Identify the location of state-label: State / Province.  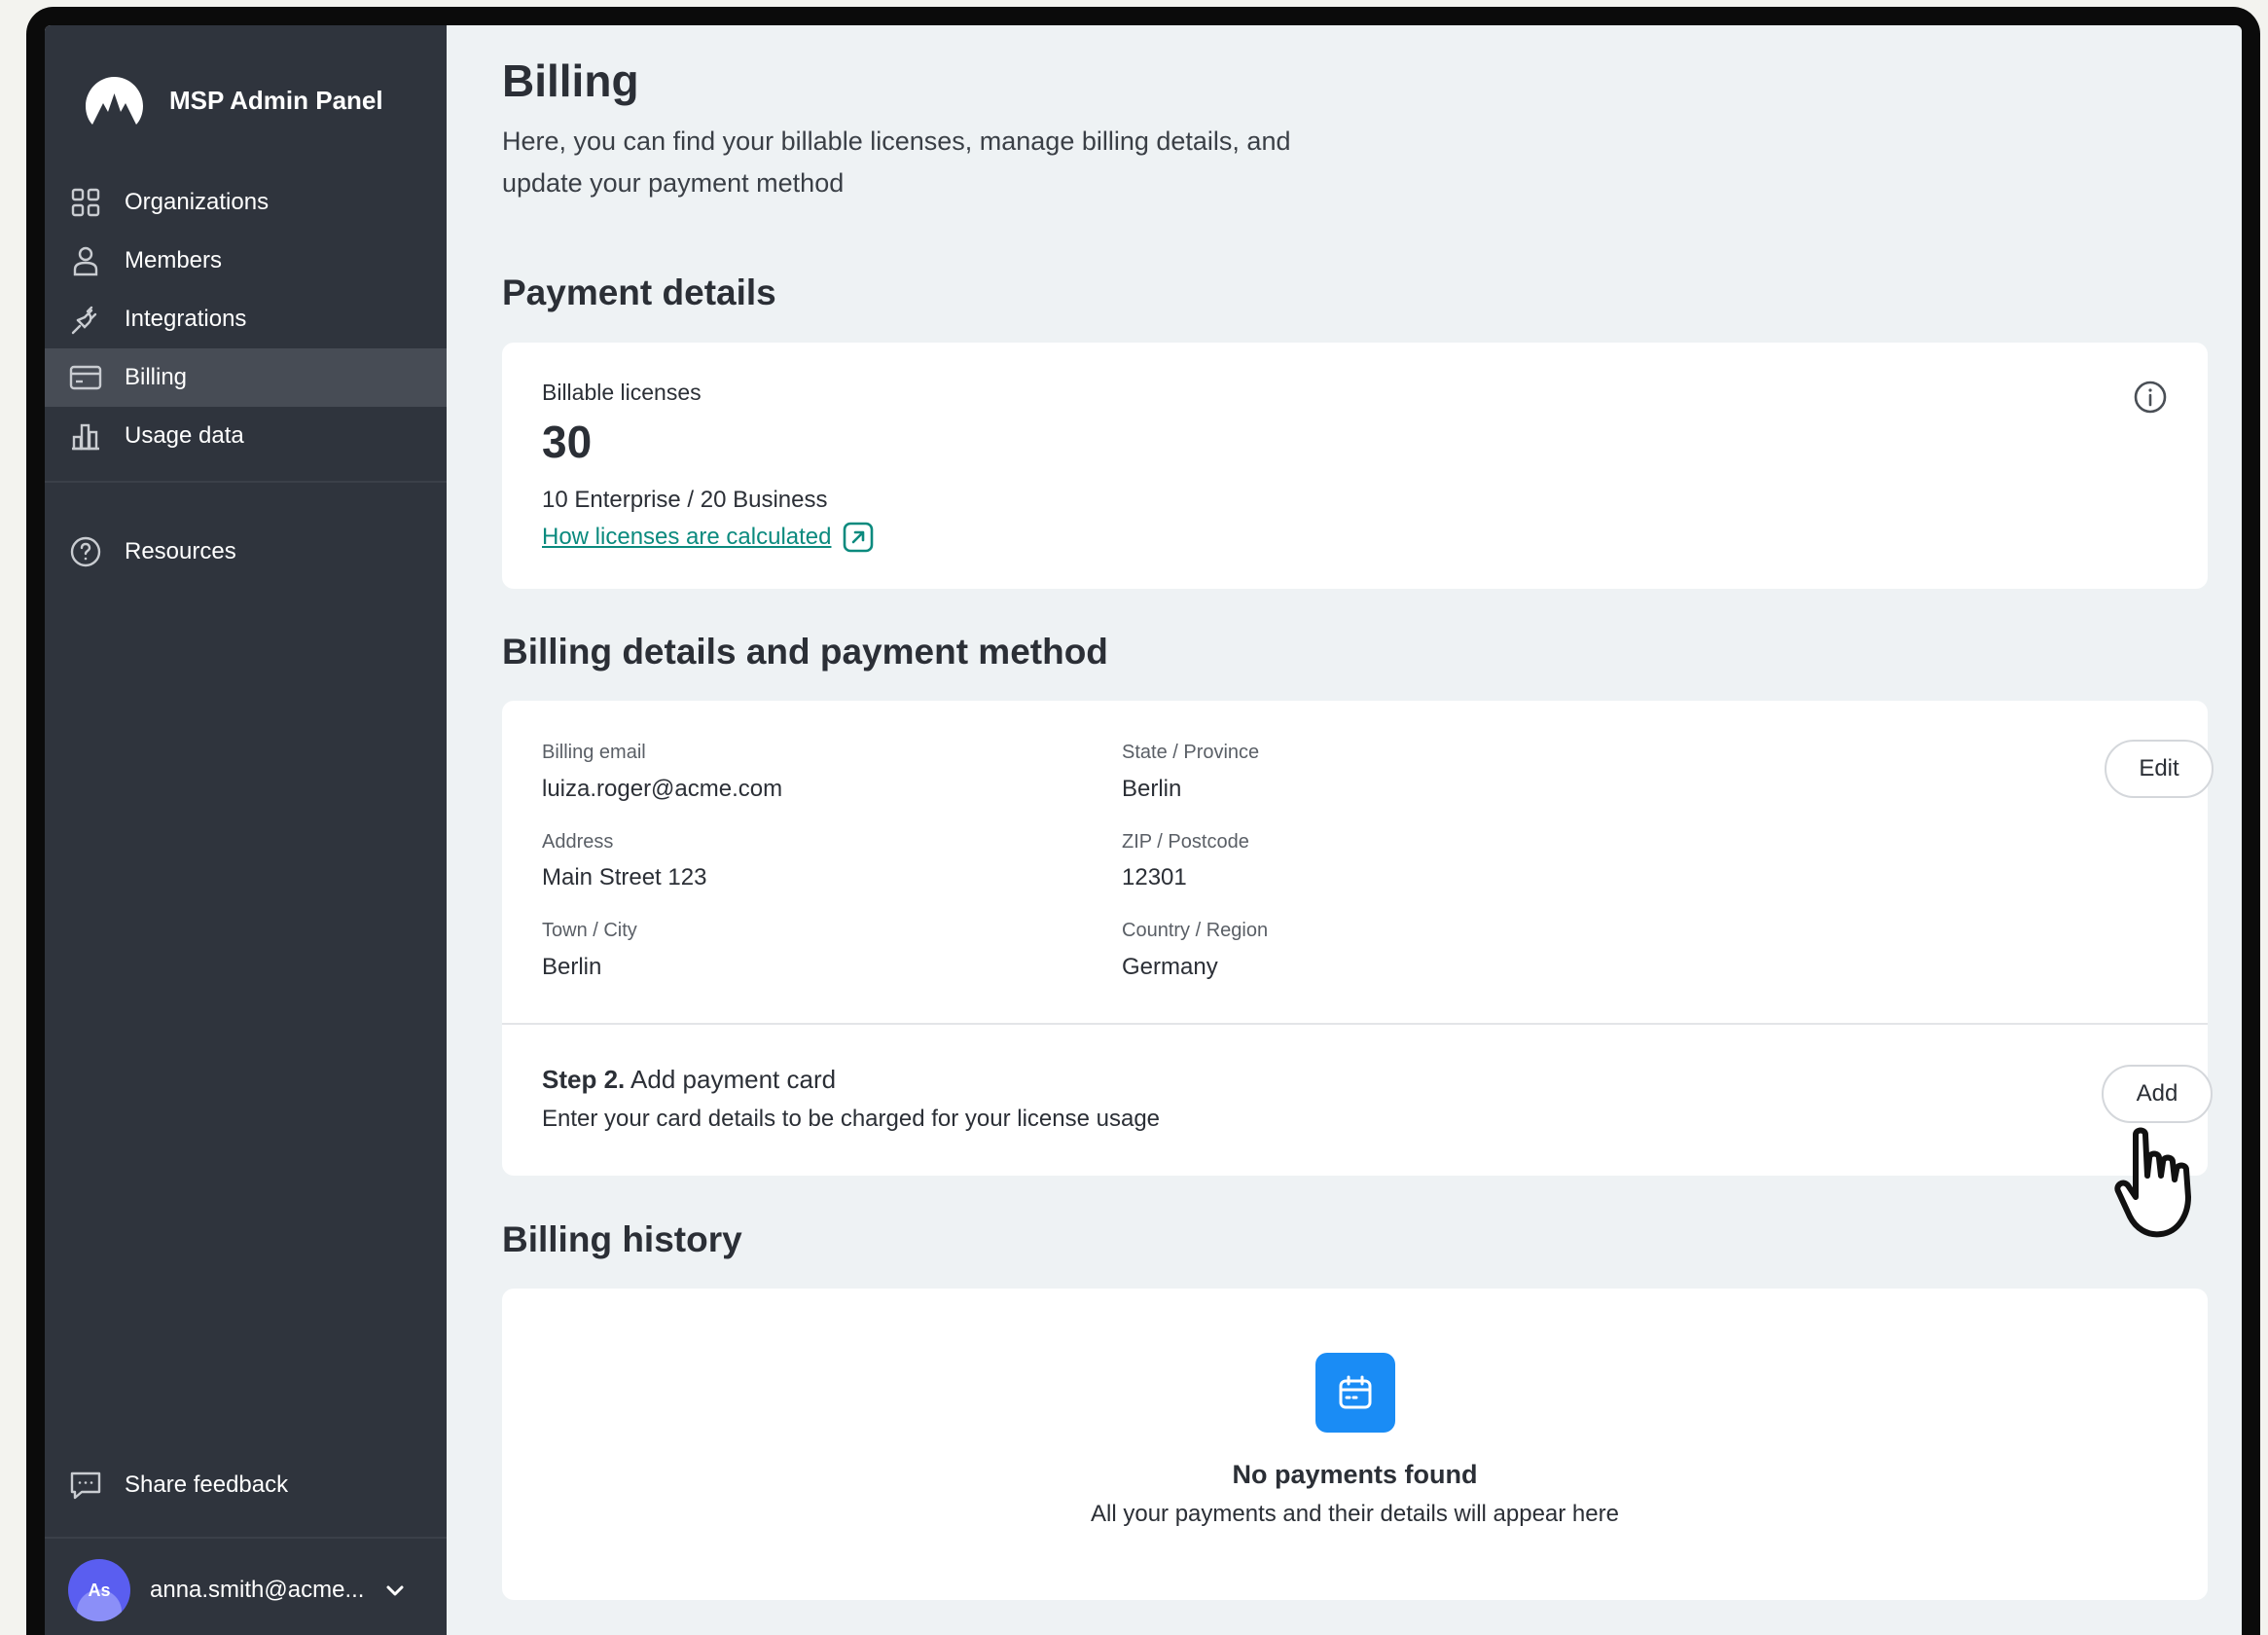
(1191, 752).